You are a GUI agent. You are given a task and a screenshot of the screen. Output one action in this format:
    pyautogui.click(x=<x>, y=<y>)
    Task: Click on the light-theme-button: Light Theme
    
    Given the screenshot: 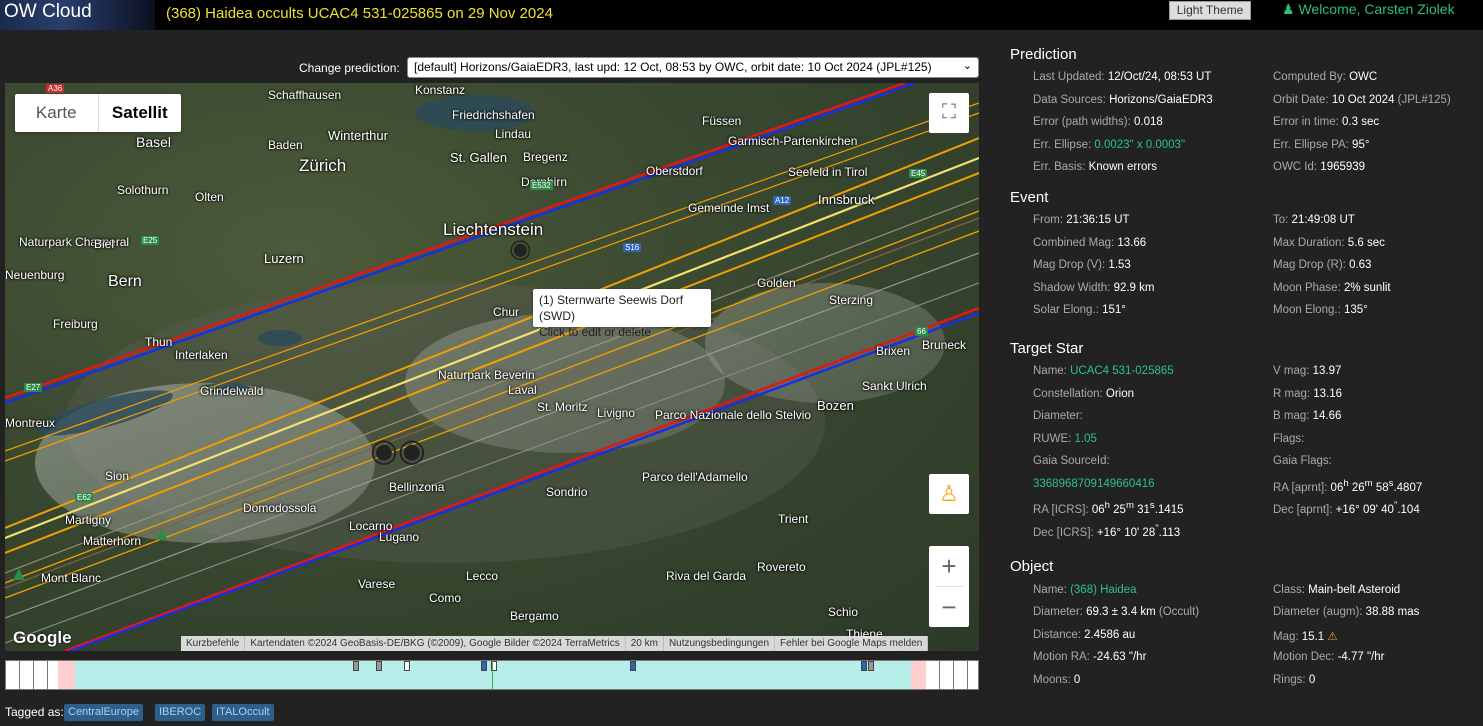 What is the action you would take?
    pyautogui.click(x=1210, y=10)
    